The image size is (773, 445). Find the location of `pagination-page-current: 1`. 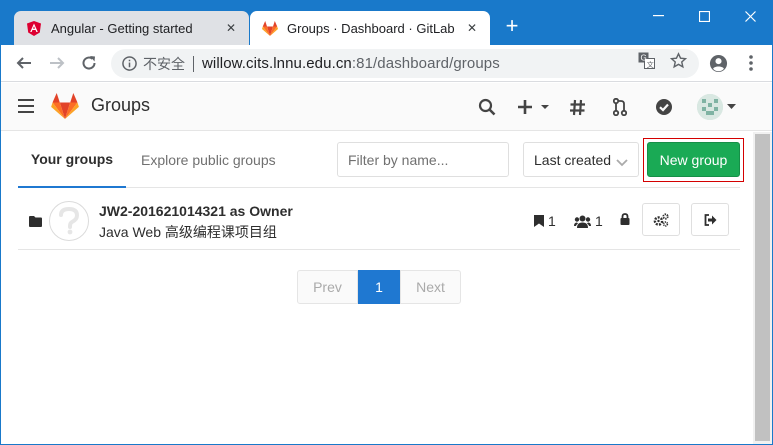

pagination-page-current: 1 is located at coordinates (379, 287).